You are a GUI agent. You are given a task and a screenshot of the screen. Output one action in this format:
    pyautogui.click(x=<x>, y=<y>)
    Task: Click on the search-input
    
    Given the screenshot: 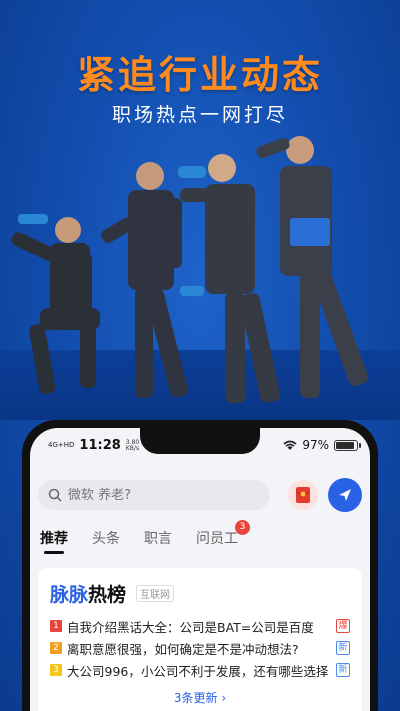 What is the action you would take?
    pyautogui.click(x=158, y=495)
    